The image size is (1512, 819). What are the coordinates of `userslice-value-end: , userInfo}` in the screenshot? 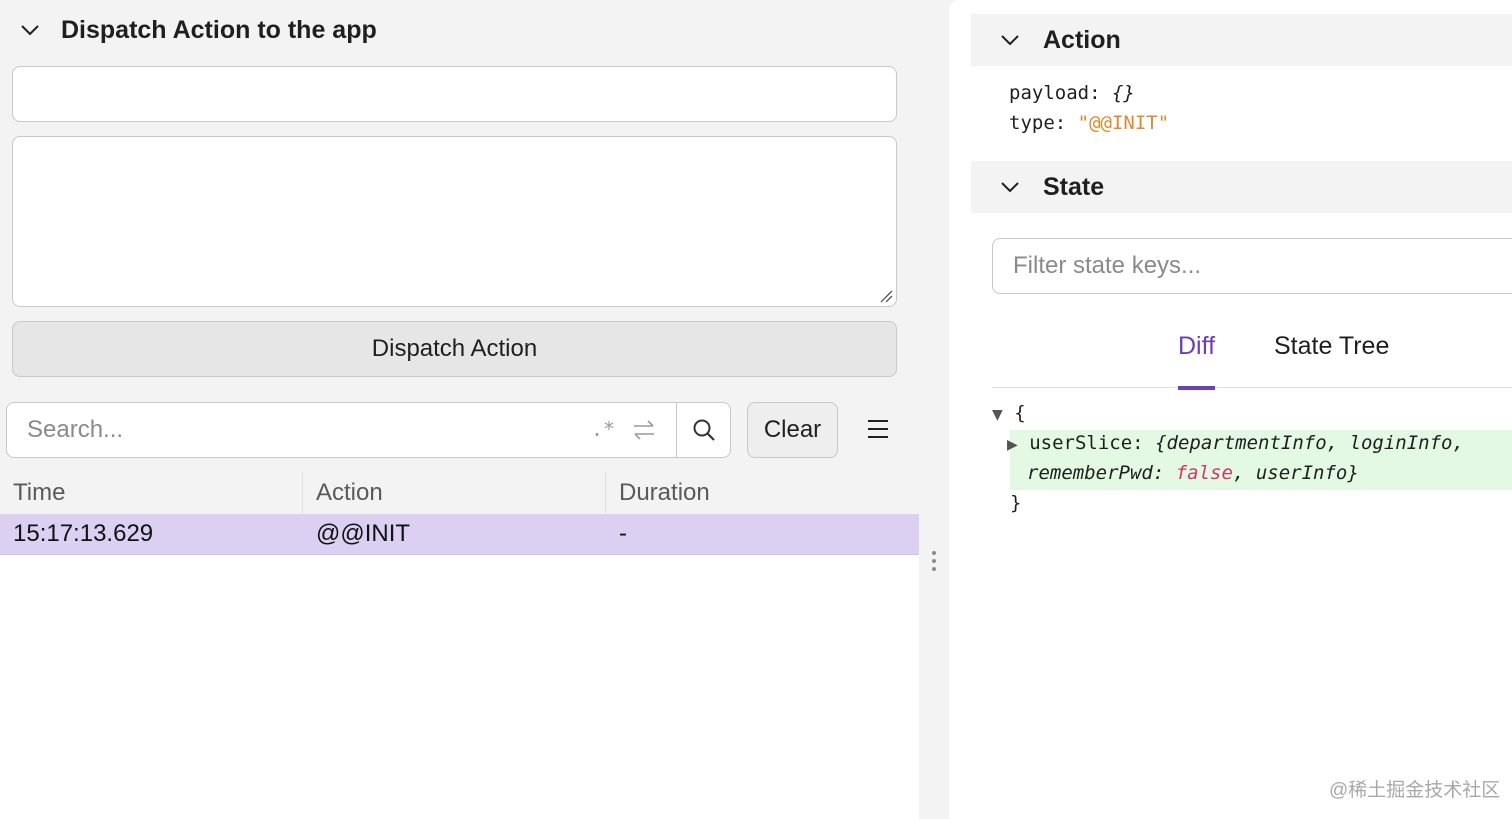 It's located at (1295, 473).